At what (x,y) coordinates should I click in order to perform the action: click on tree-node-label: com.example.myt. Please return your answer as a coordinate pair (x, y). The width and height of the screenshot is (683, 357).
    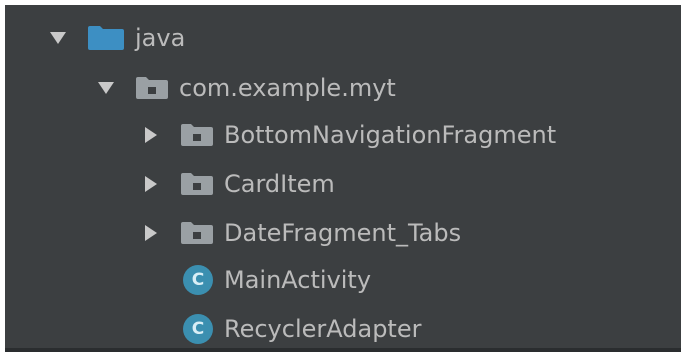
    Looking at the image, I should click on (287, 88).